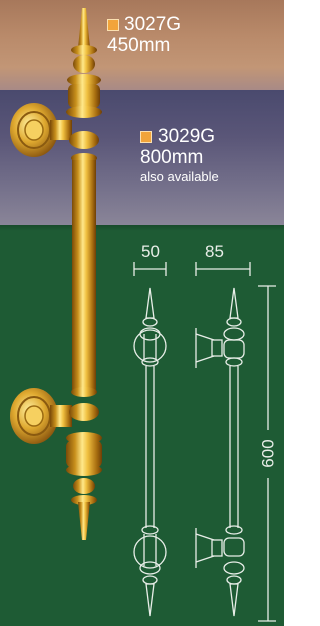 This screenshot has height=626, width=320. Describe the element at coordinates (146, 137) in the screenshot. I see `color-swatch-3029g` at that location.